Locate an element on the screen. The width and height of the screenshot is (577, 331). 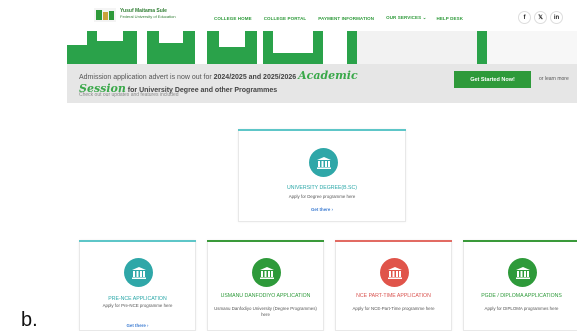
social-links: f 𝕏 in is located at coordinates (542, 17).